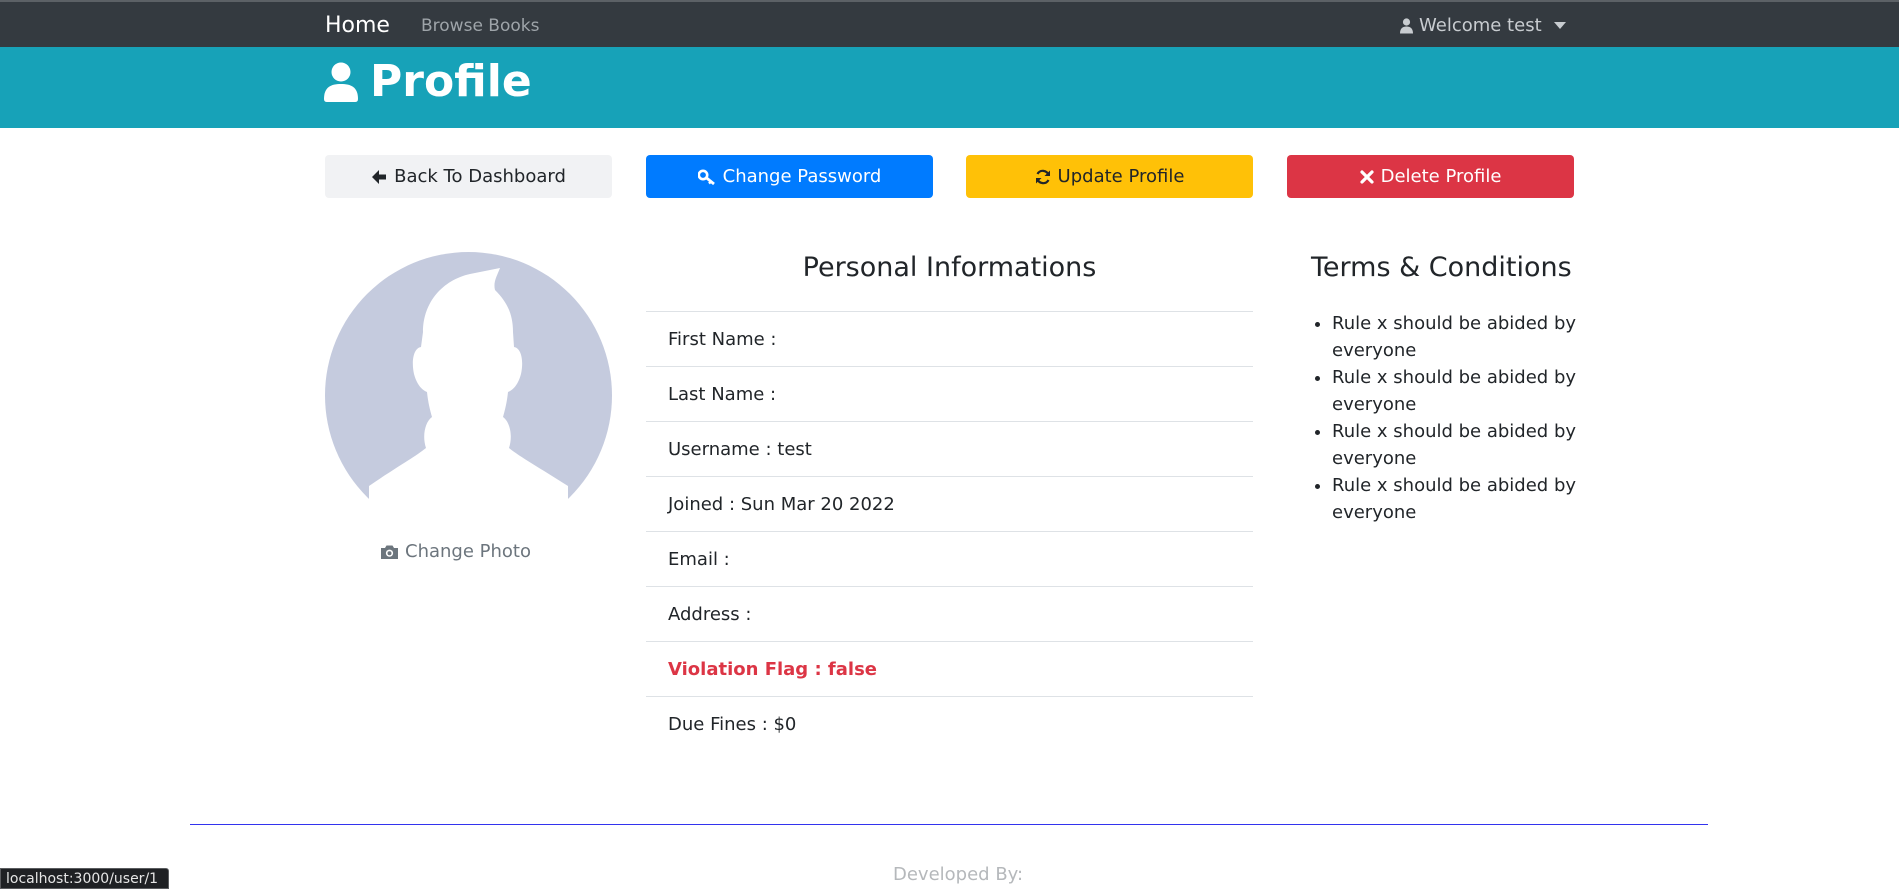 The height and width of the screenshot is (889, 1899). What do you see at coordinates (949, 503) in the screenshot?
I see `joined-row: Joined : Sun Mar 20 2022` at bounding box center [949, 503].